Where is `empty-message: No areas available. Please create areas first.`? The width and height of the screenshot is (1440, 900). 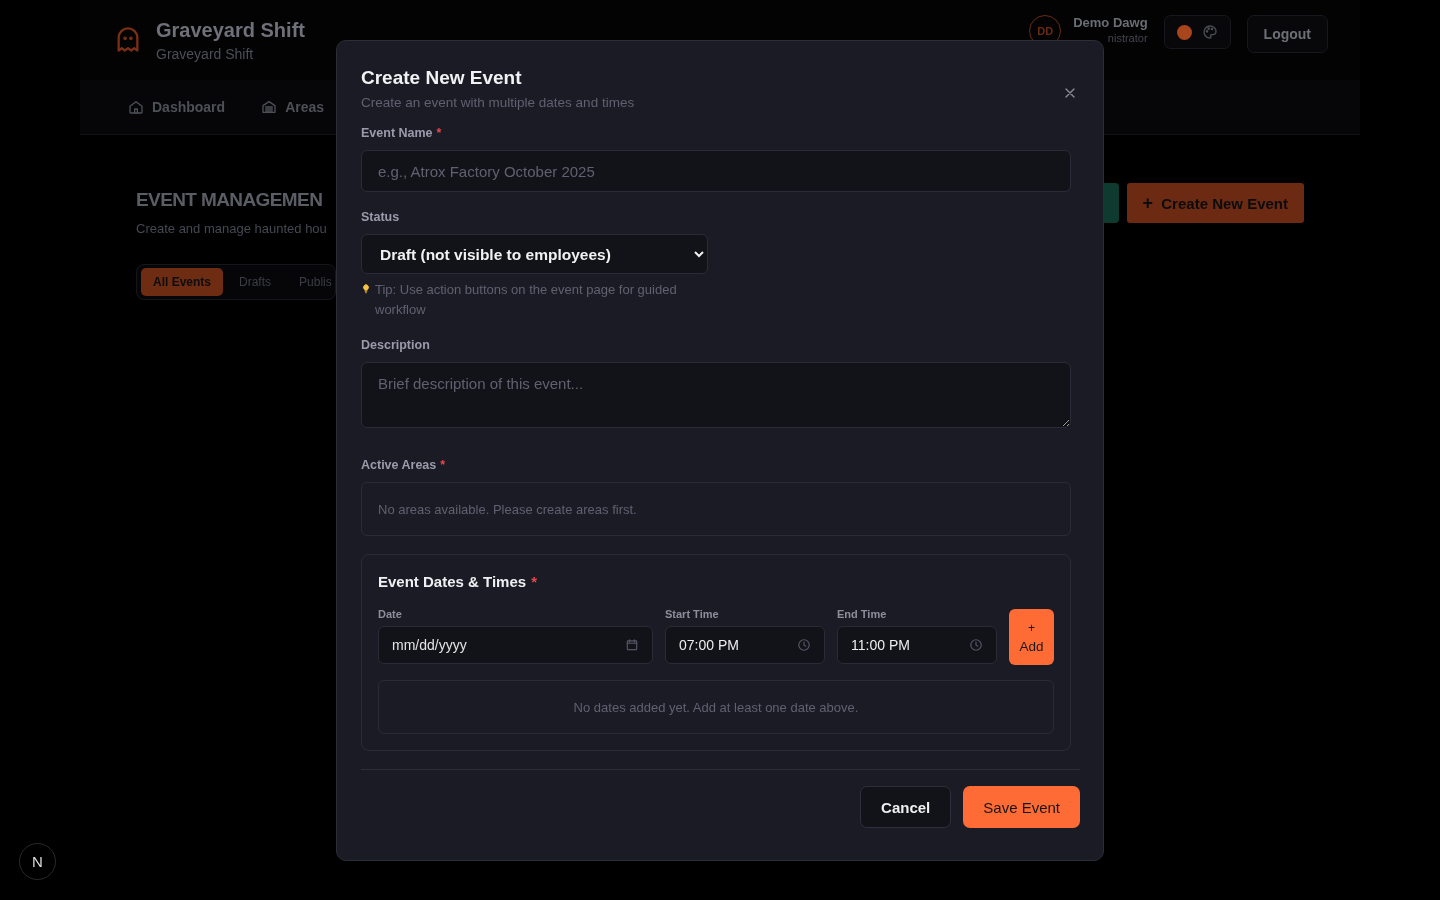 empty-message: No areas available. Please create areas first. is located at coordinates (507, 509).